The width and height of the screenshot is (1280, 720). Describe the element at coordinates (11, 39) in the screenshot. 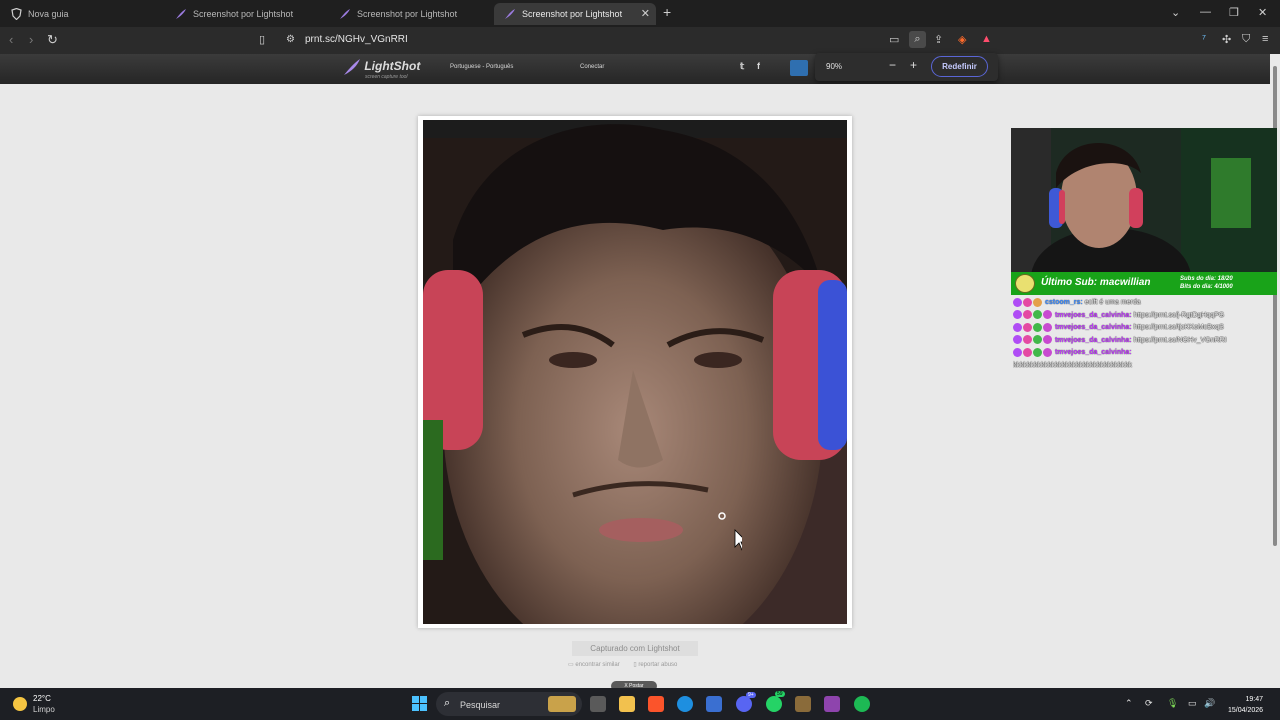

I see `back-icon: ‹` at that location.